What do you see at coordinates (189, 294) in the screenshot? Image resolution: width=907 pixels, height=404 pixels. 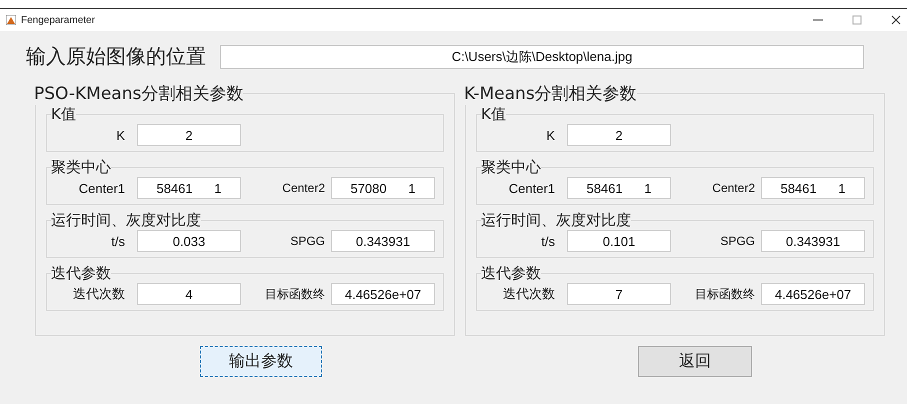 I see `value-field: 4` at bounding box center [189, 294].